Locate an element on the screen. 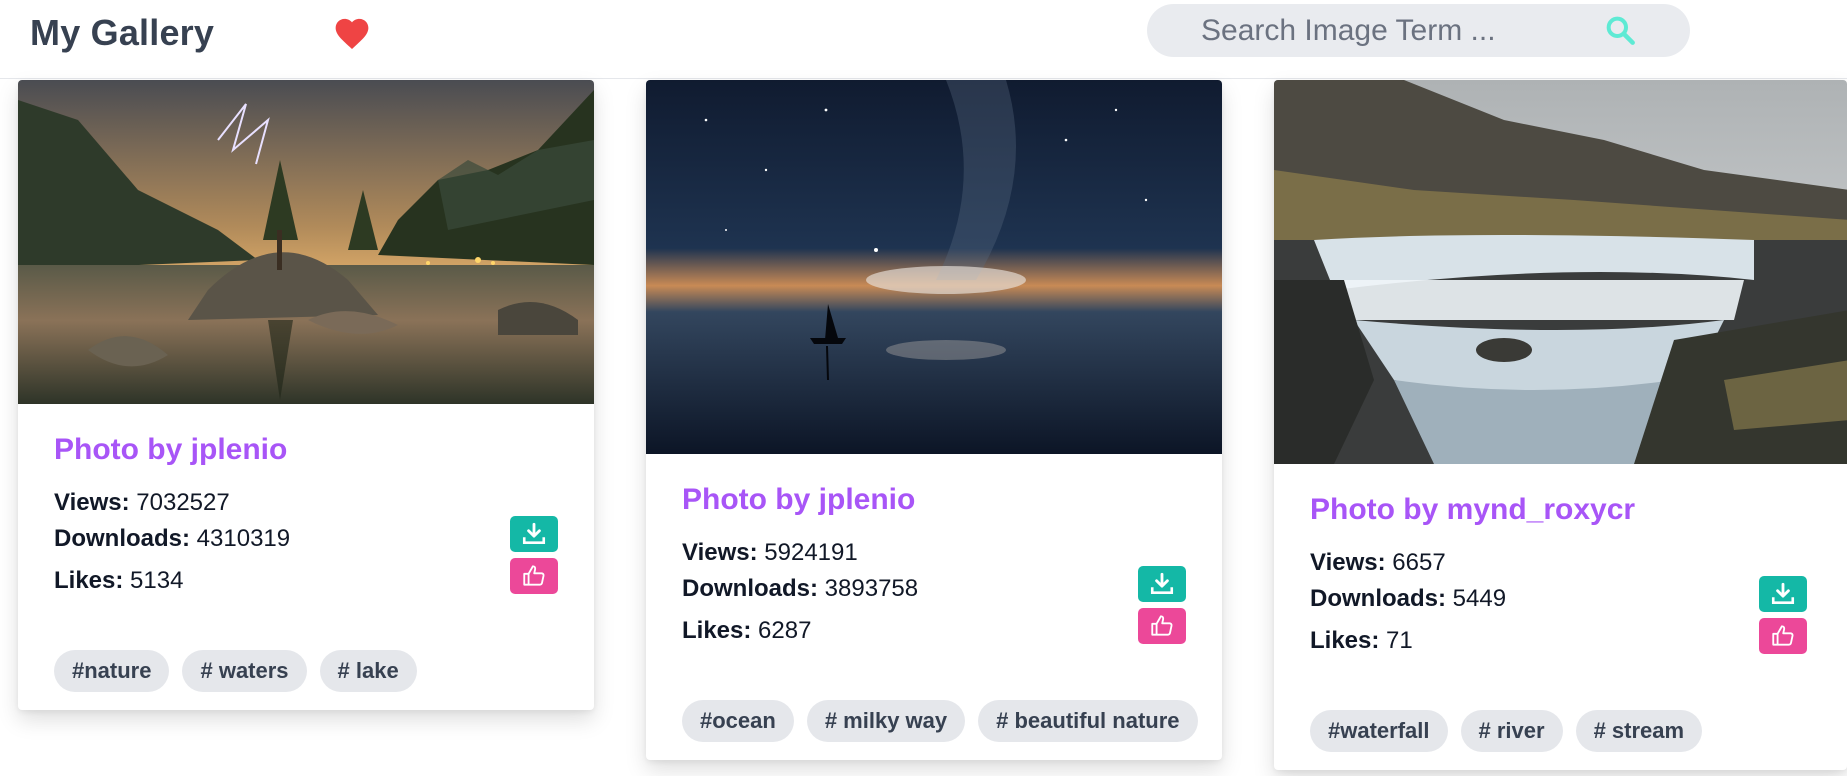  app-title: My Gallery is located at coordinates (122, 33).